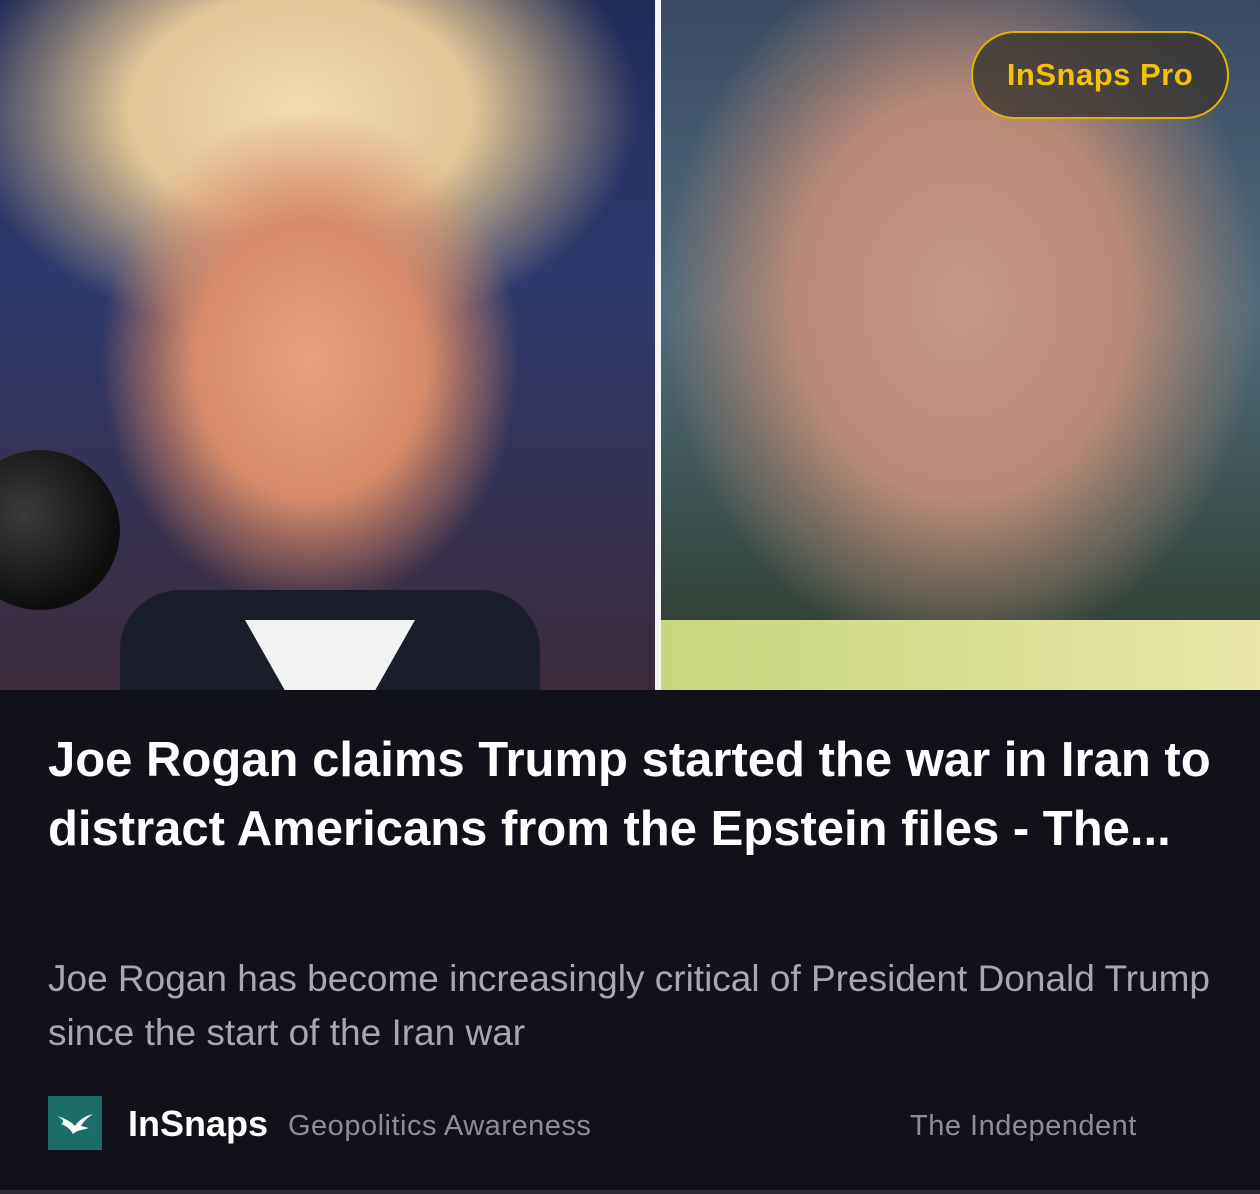  Describe the element at coordinates (1023, 1126) in the screenshot. I see `source-label: The Independent` at that location.